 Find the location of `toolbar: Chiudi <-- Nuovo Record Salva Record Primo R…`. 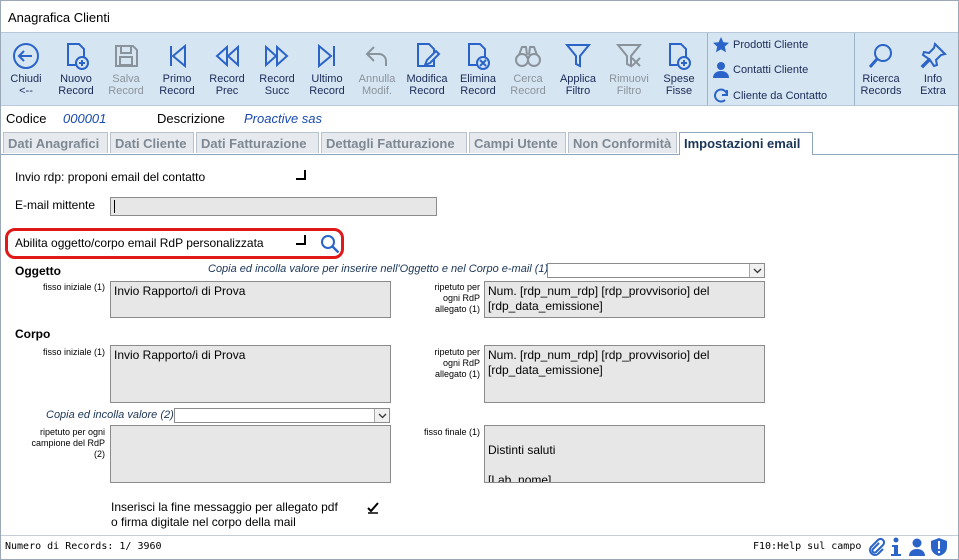

toolbar: Chiudi <-- Nuovo Record Salva Record Primo R… is located at coordinates (479, 69).